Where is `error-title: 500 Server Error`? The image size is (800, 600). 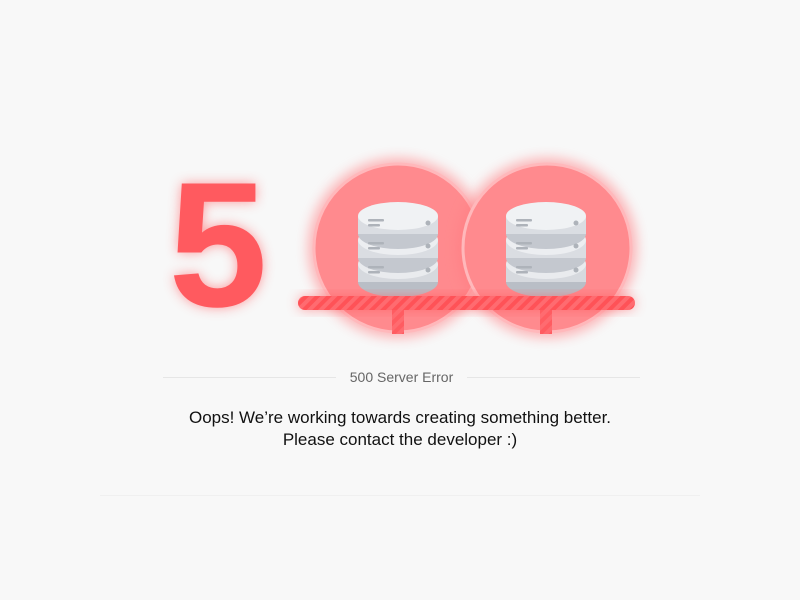
error-title: 500 Server Error is located at coordinates (401, 377).